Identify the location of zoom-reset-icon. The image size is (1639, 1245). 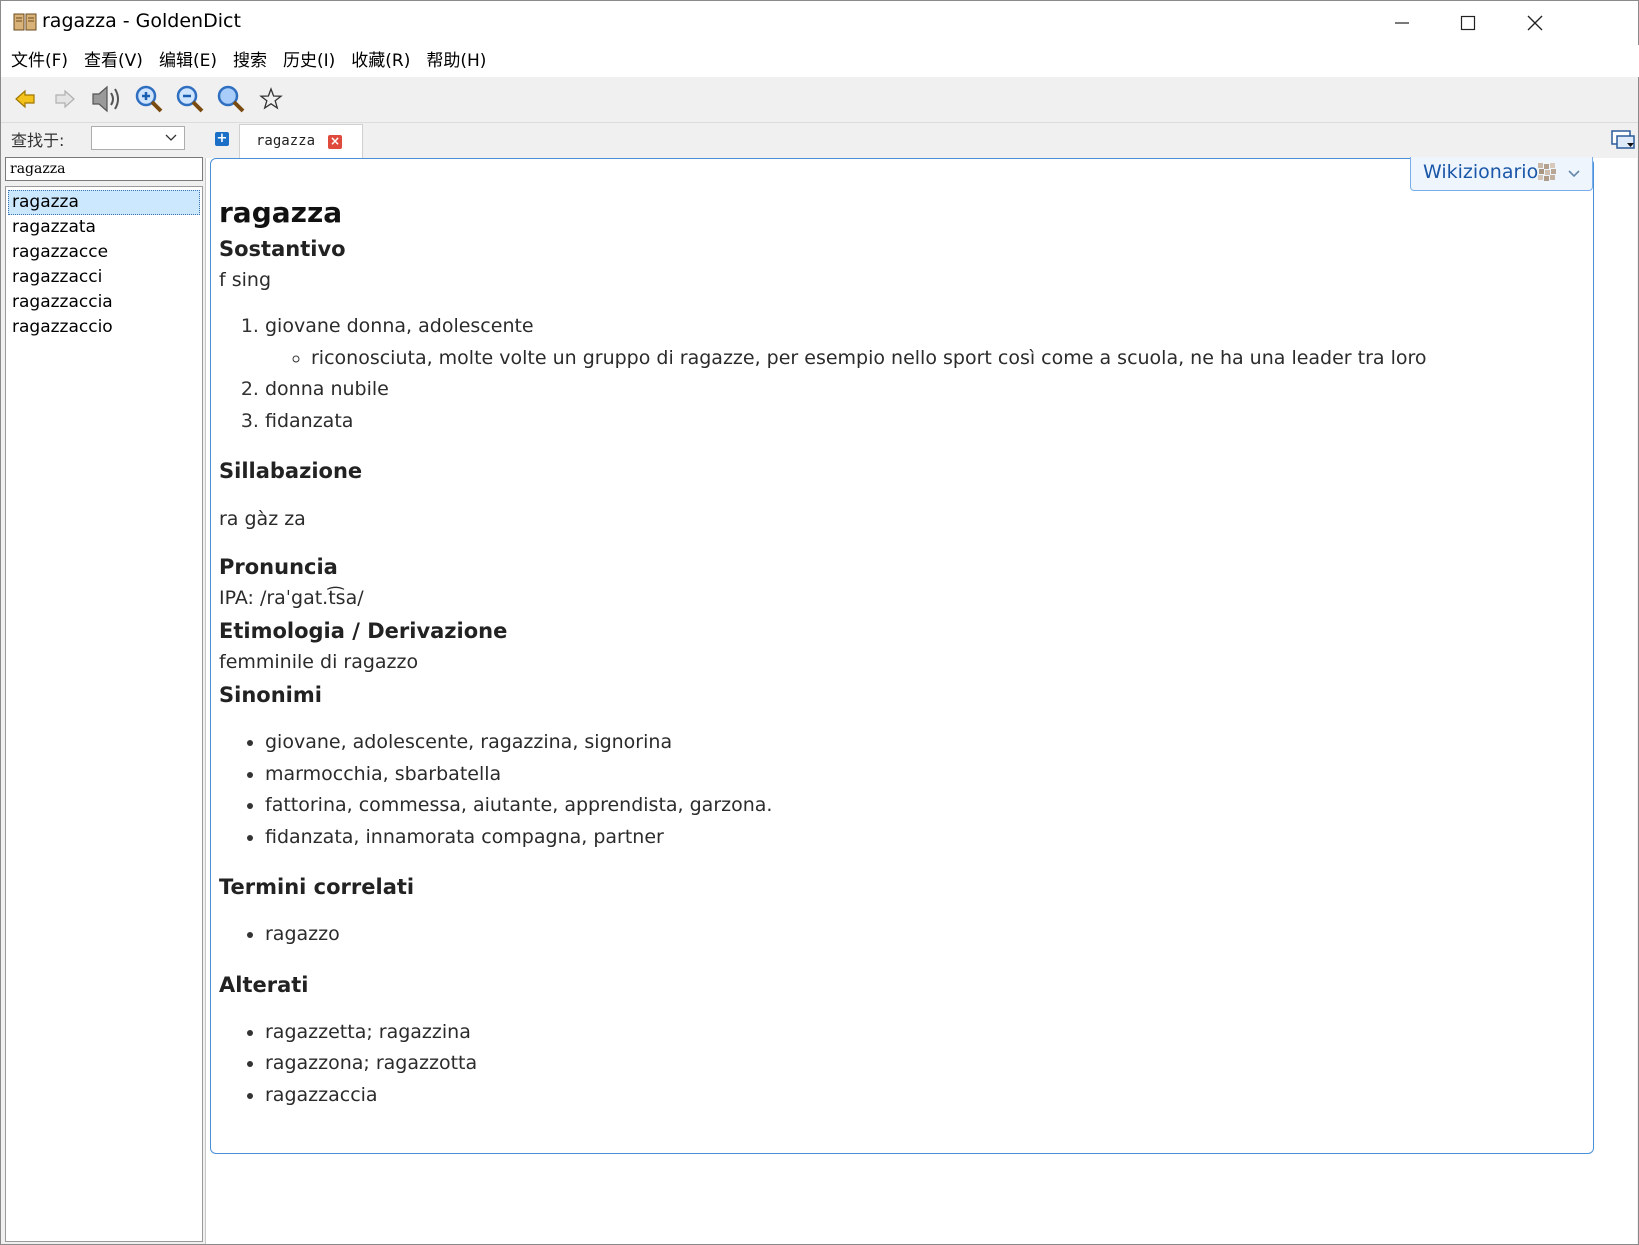
(231, 99).